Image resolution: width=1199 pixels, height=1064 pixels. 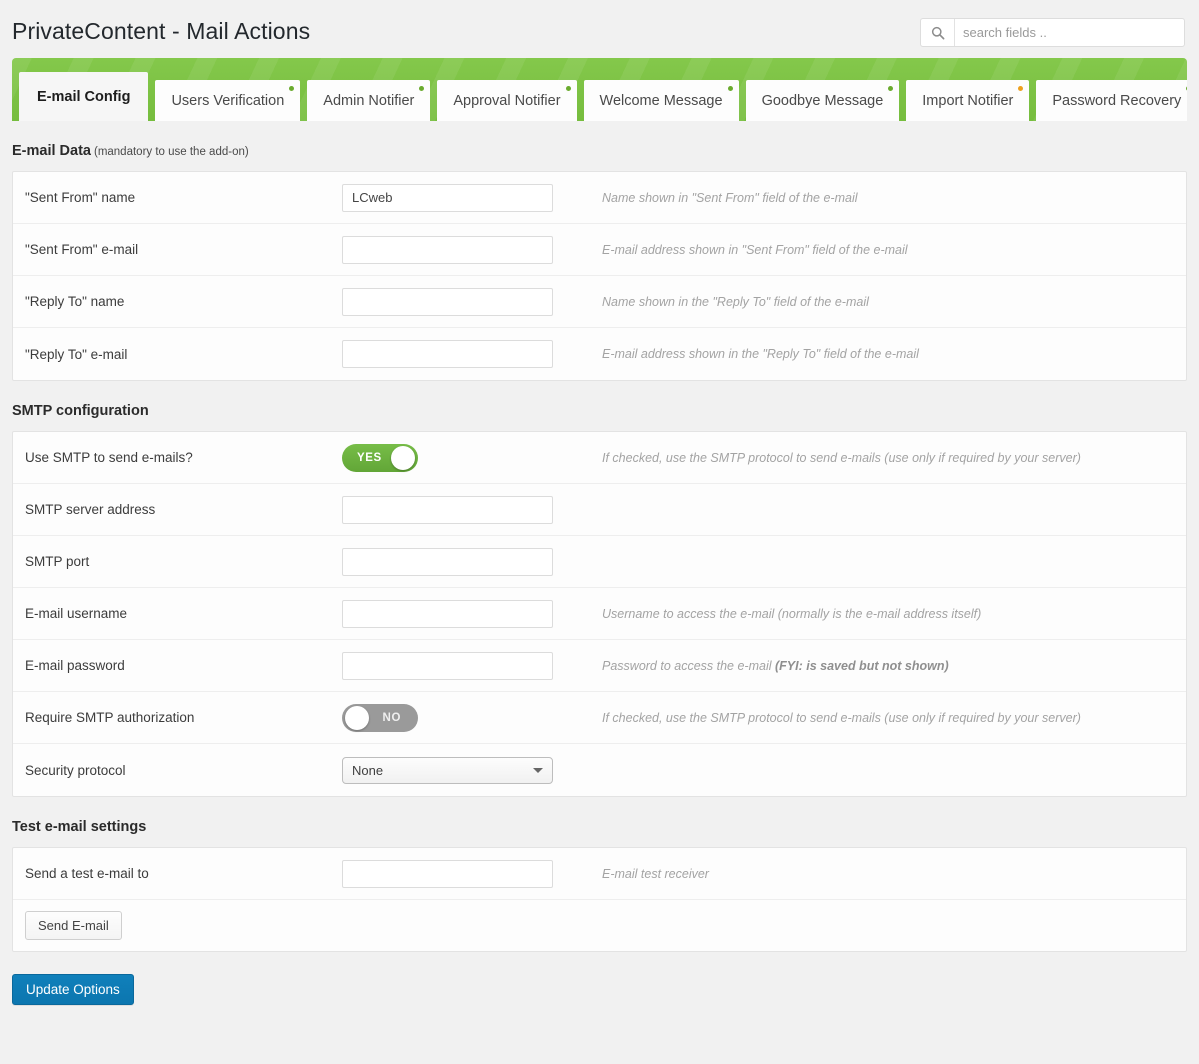 I want to click on tab-label: Users Verification, so click(x=228, y=100).